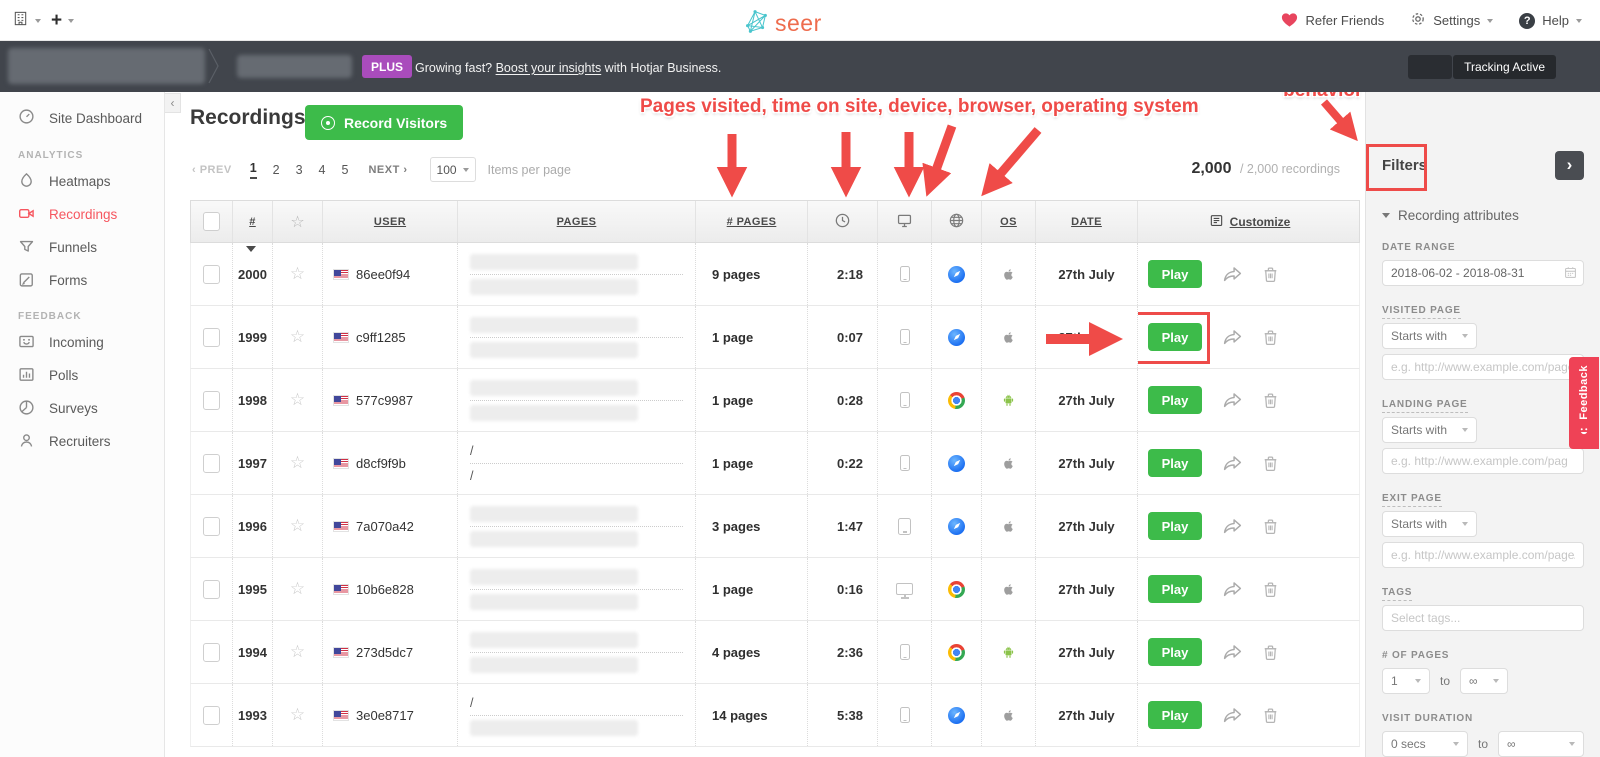 The height and width of the screenshot is (757, 1600). Describe the element at coordinates (577, 221) in the screenshot. I see `column-header-pages: PAGES` at that location.